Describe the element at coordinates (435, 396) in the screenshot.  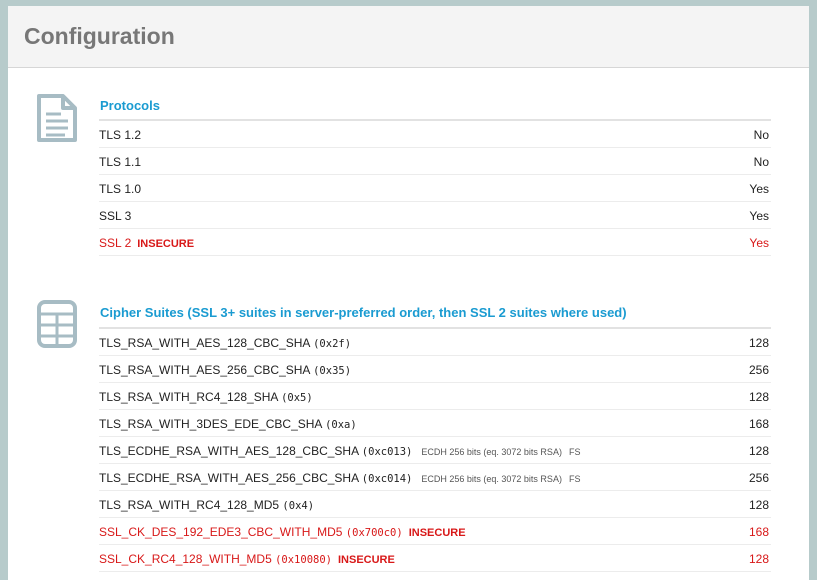
I see `cipher-row: TLS_RSA_WITH_RC4_128_SHA (0x5) 128` at that location.